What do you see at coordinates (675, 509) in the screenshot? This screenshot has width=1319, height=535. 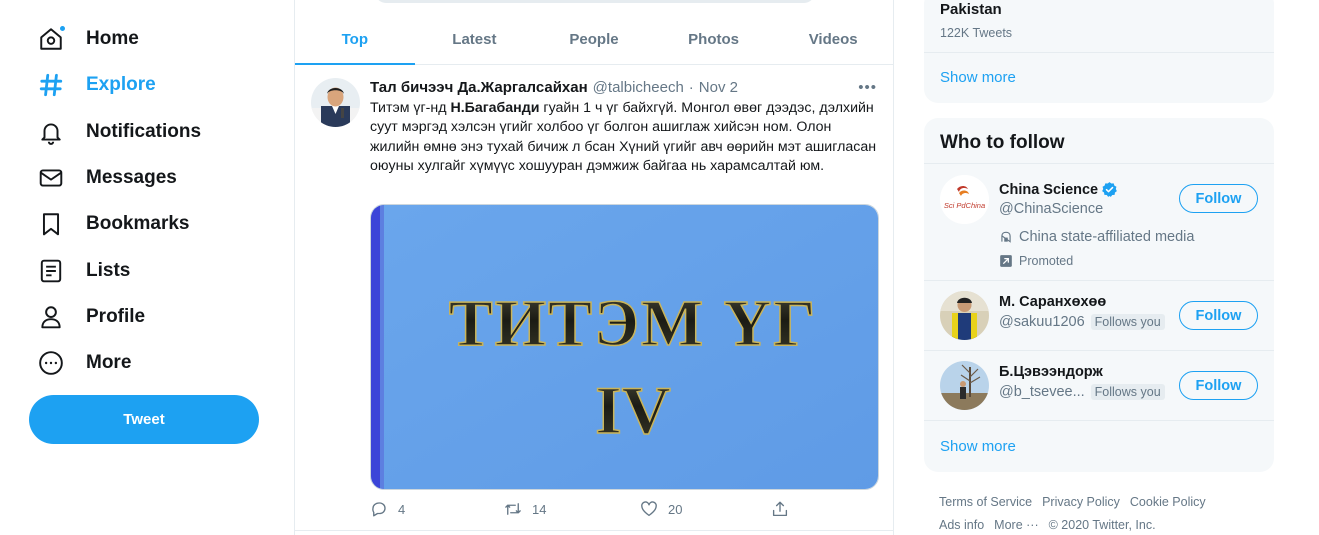 I see `like-count: 20` at bounding box center [675, 509].